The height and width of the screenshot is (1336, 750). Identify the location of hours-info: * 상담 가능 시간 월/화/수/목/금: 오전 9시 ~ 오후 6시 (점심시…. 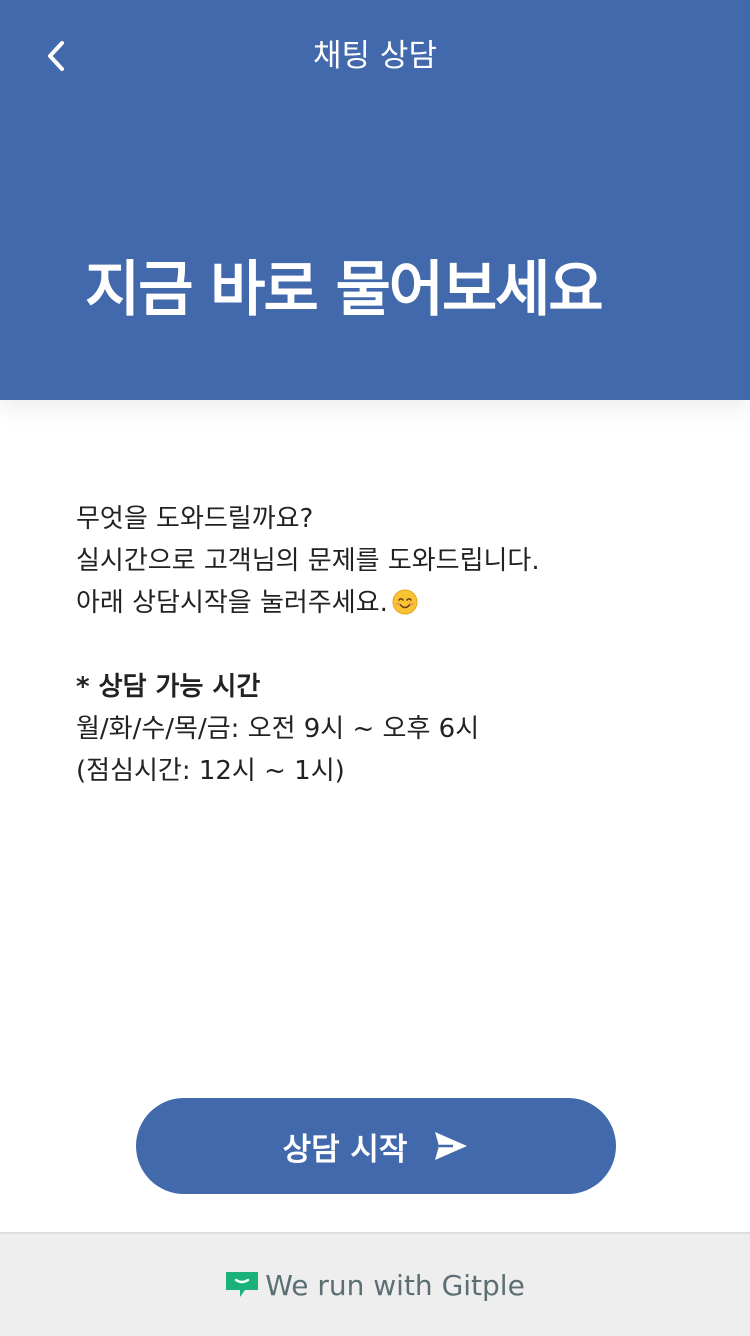
(376, 729).